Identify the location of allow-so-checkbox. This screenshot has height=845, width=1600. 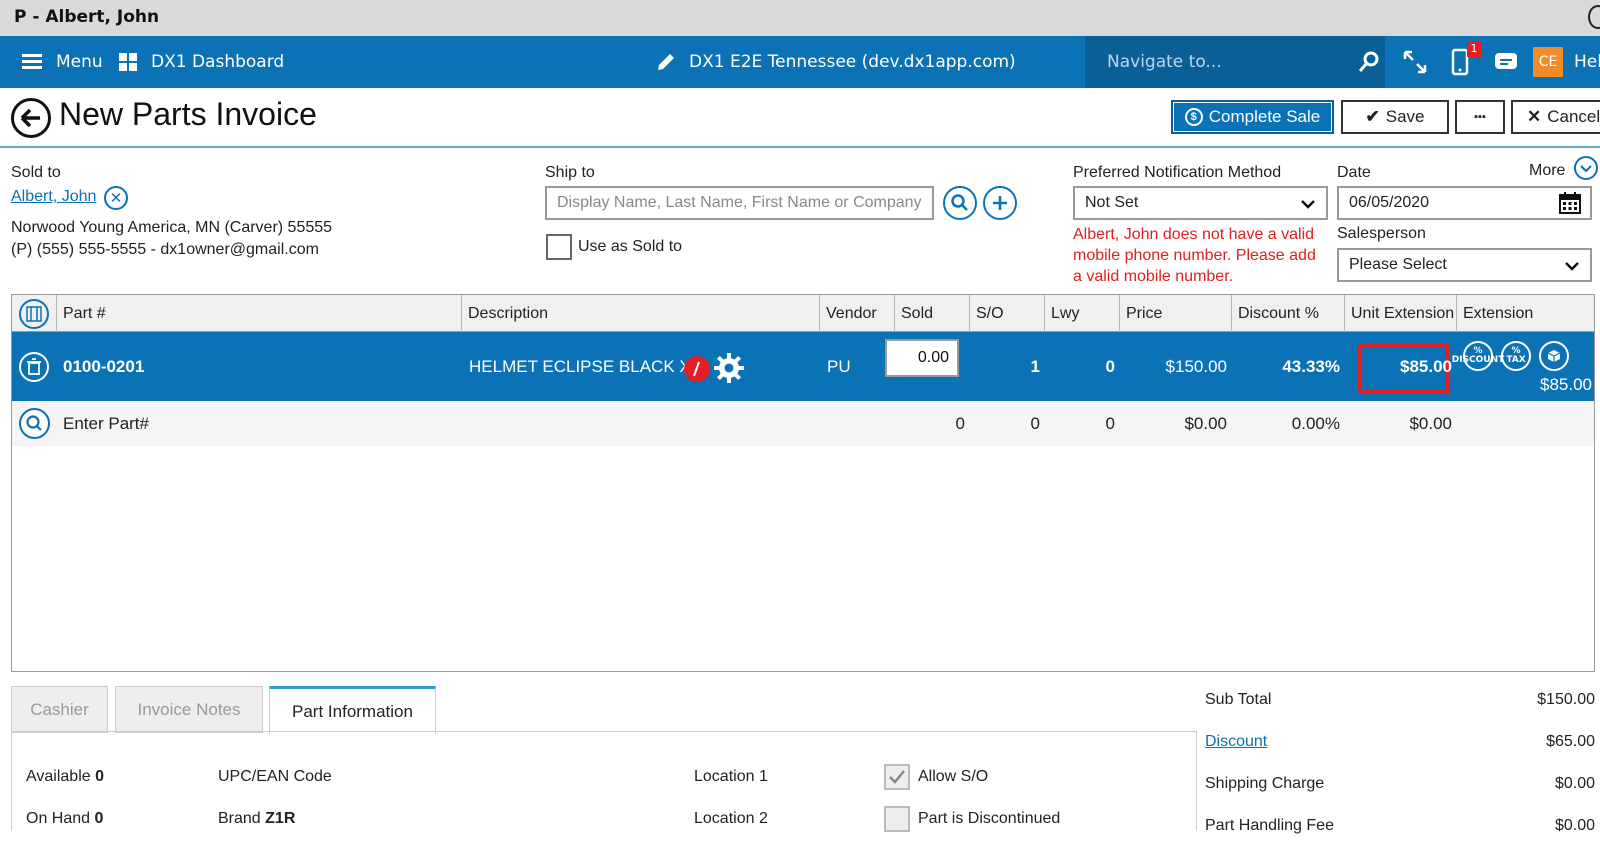
(897, 777).